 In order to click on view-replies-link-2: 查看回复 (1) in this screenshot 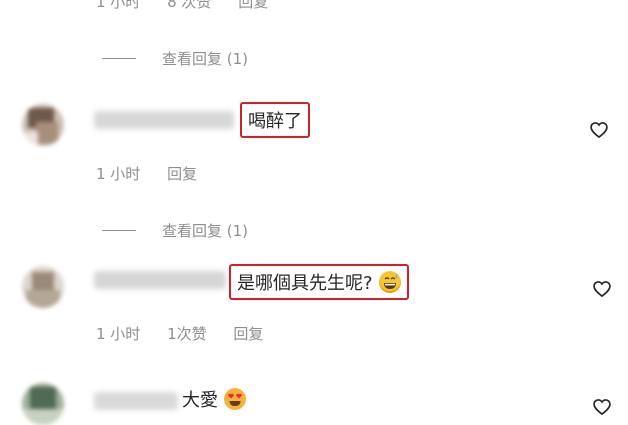, I will do `click(175, 230)`.